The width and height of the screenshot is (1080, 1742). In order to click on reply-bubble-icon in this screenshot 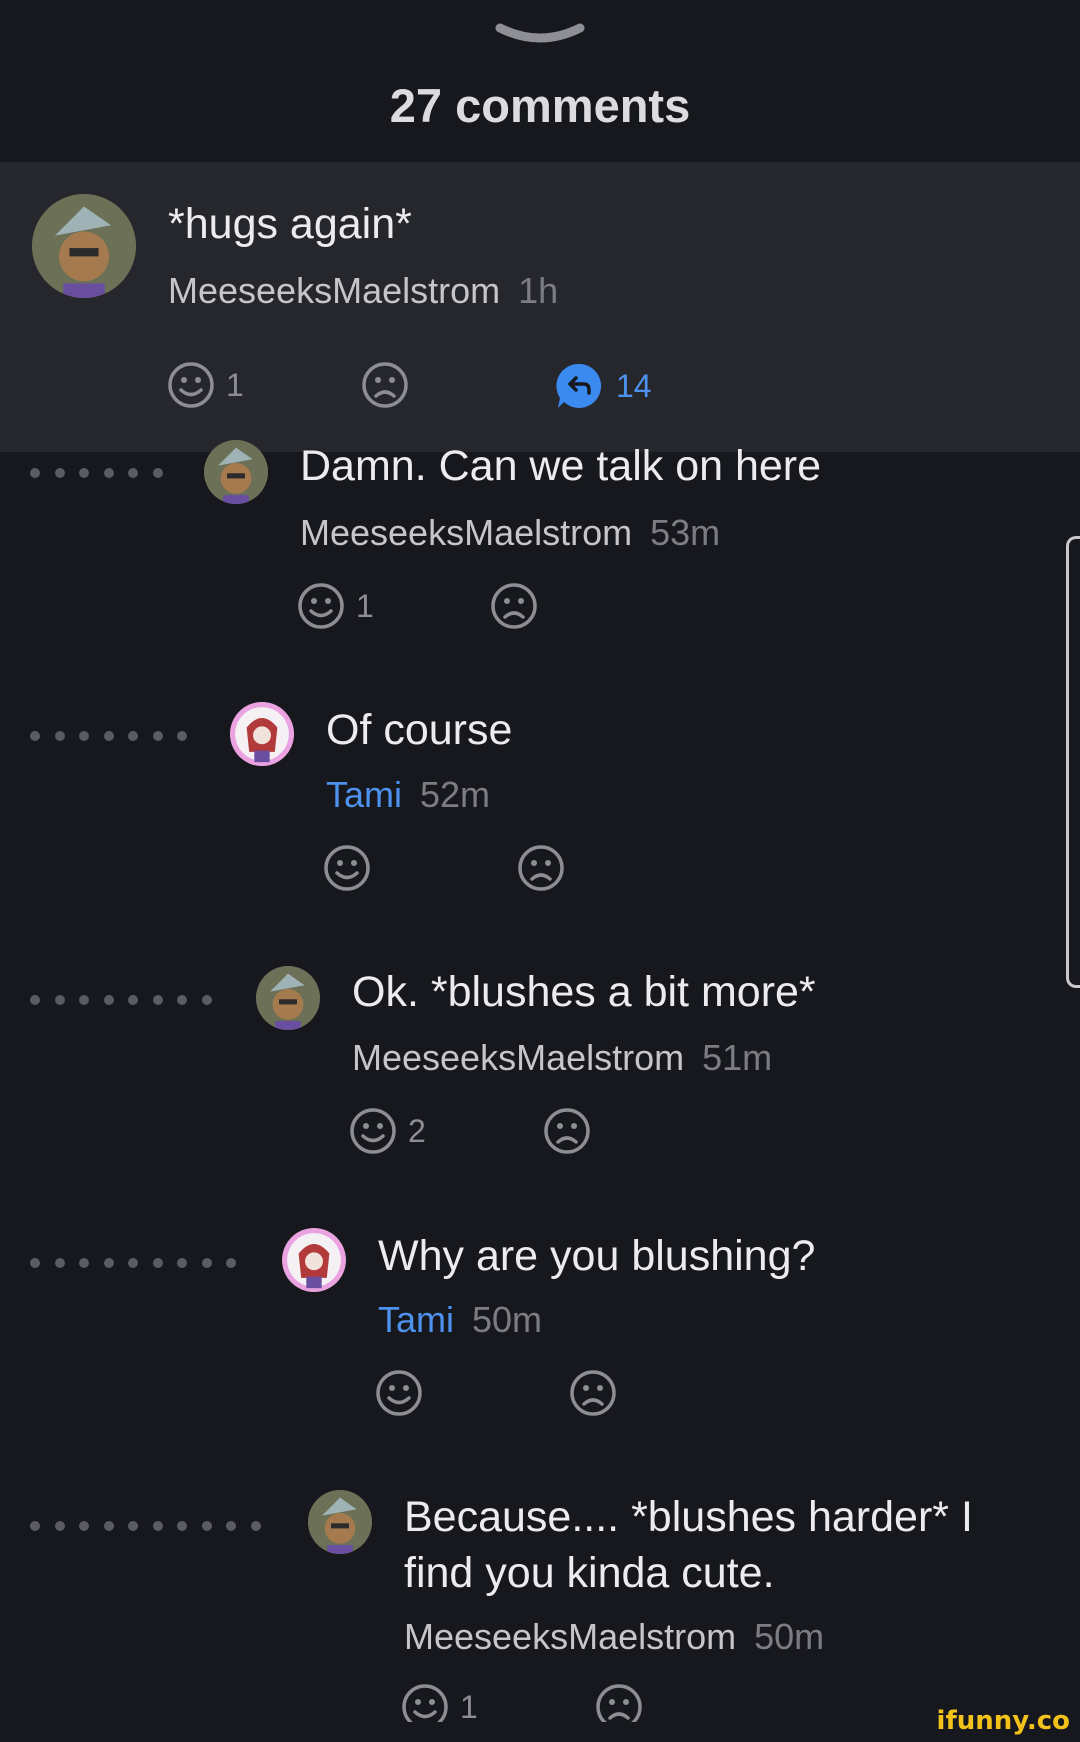, I will do `click(579, 385)`.